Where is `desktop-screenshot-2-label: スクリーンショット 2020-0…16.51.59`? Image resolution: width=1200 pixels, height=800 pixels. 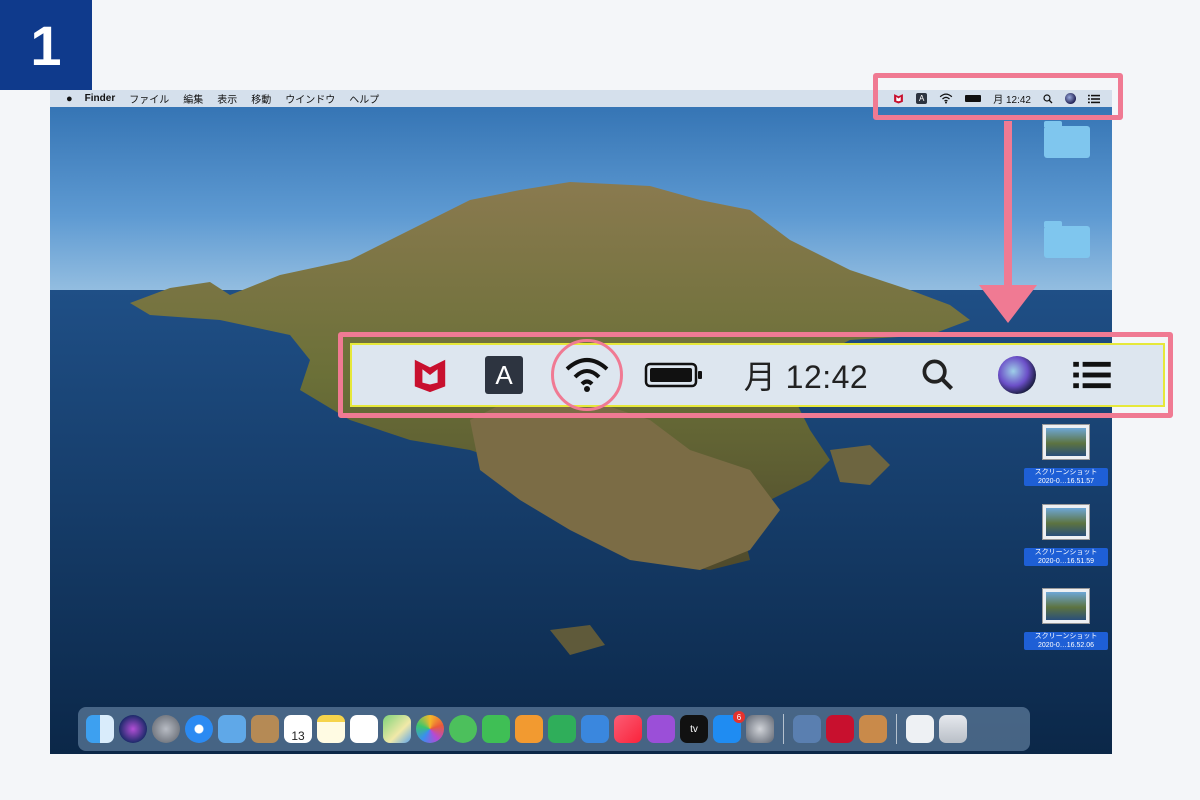
desktop-screenshot-2-label: スクリーンショット 2020-0…16.51.59 is located at coordinates (1066, 557).